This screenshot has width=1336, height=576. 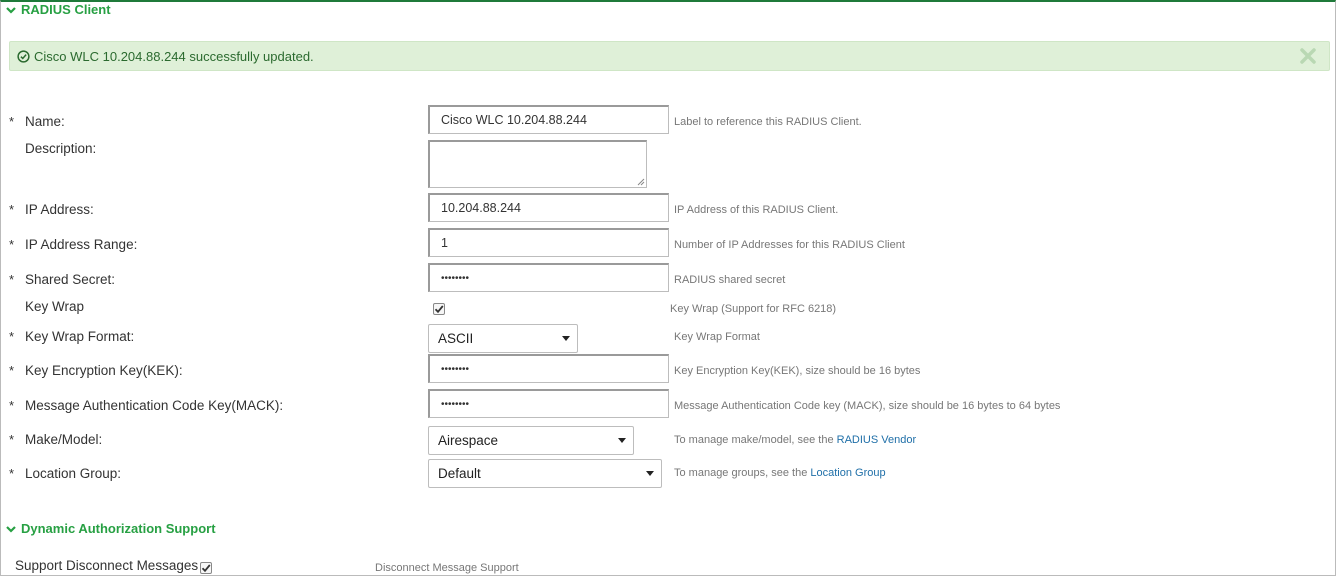 What do you see at coordinates (66, 9) in the screenshot?
I see `section-title: RADIUS Client` at bounding box center [66, 9].